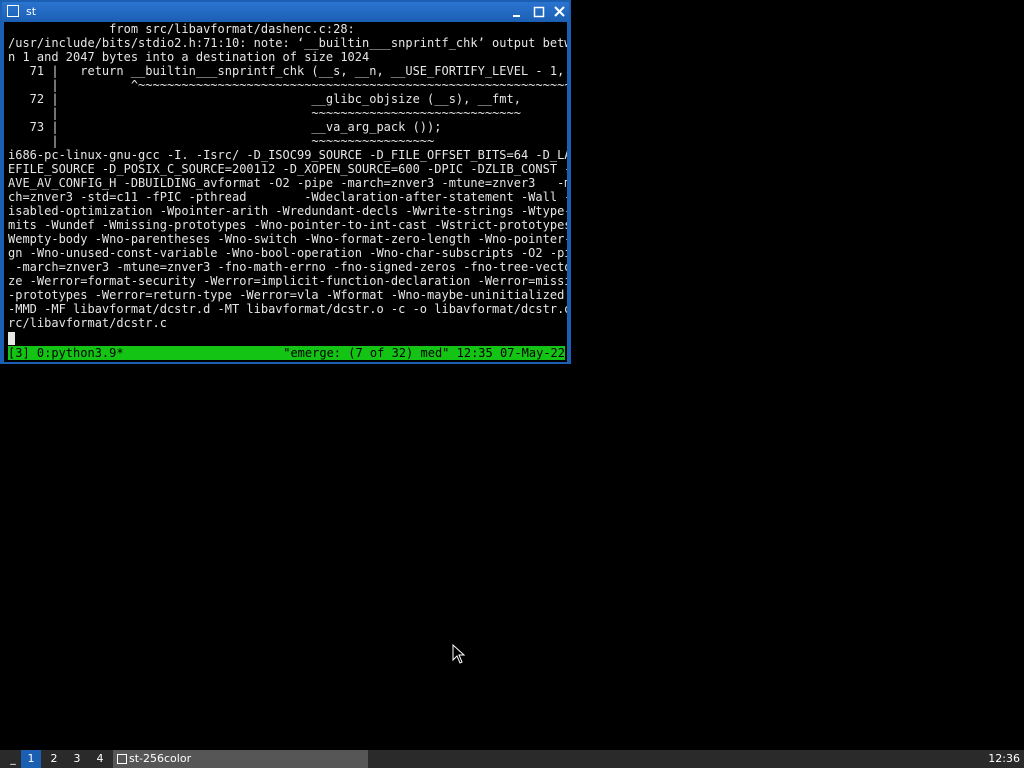  What do you see at coordinates (264, 99) in the screenshot?
I see `terminal-line: 72 | __glibc_objsize (__s), __fmt,` at bounding box center [264, 99].